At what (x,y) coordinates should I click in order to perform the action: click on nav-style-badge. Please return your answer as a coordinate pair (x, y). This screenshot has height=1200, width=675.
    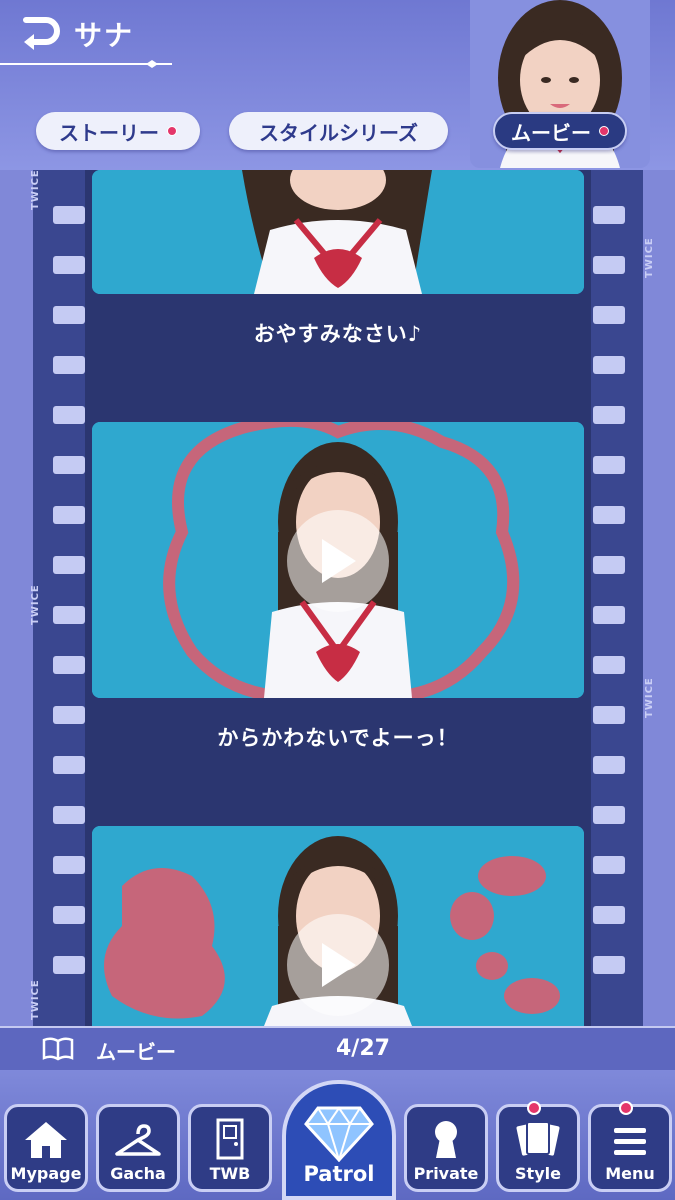
    Looking at the image, I should click on (534, 1108).